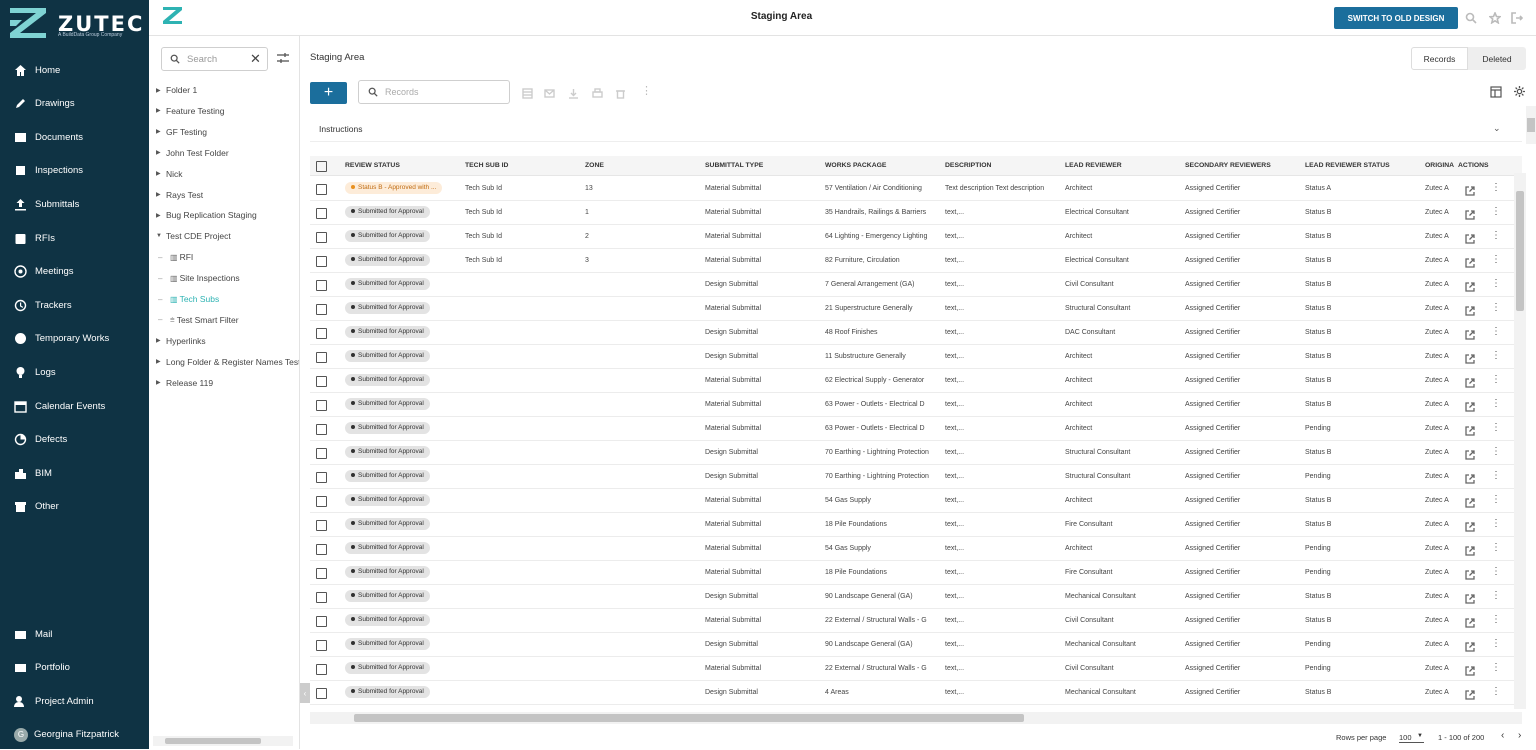 The height and width of the screenshot is (750, 1536). Describe the element at coordinates (403, 166) in the screenshot. I see `column-header: REVIEW STATUS` at that location.